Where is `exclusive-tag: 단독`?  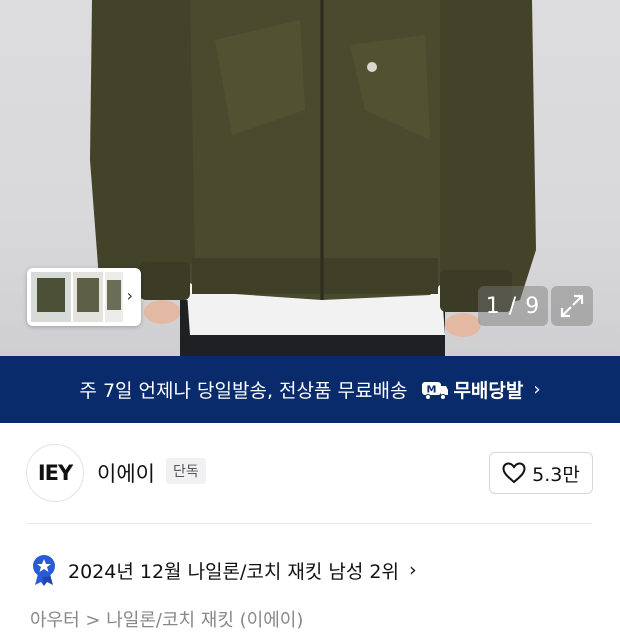
exclusive-tag: 단독 is located at coordinates (186, 471).